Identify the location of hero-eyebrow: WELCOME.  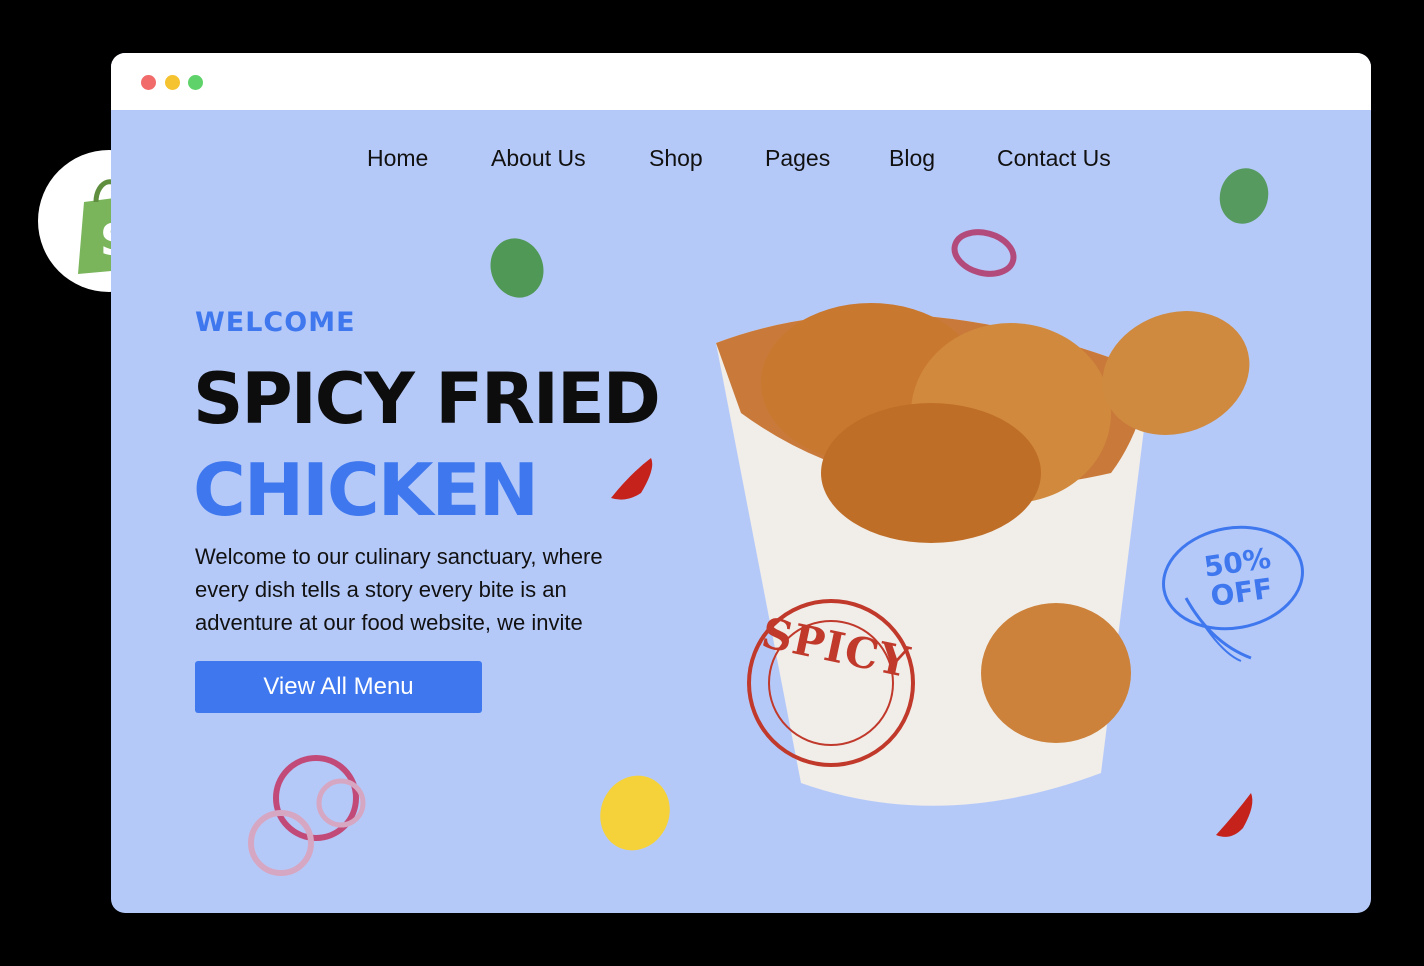
(275, 322).